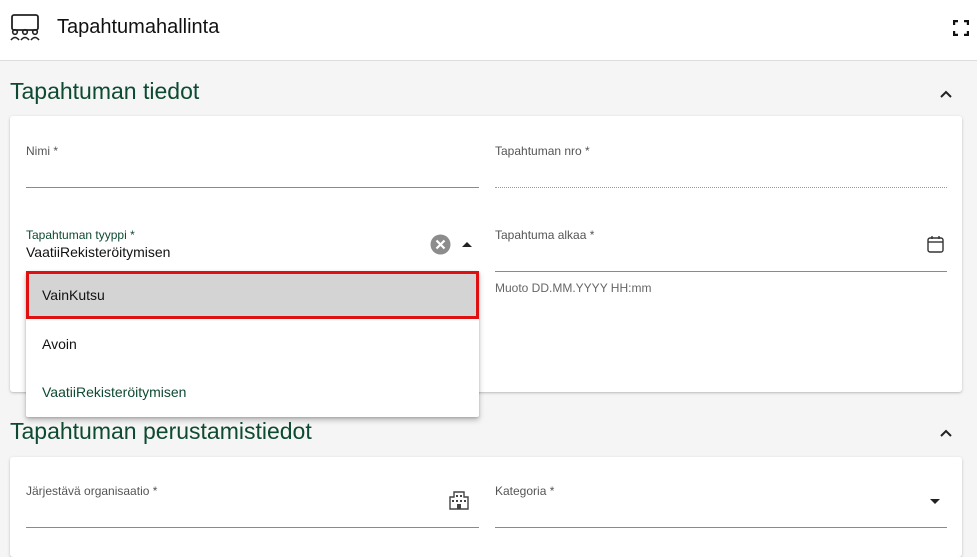  I want to click on event-type-label: Tapahtuman tyyppi *, so click(80, 235).